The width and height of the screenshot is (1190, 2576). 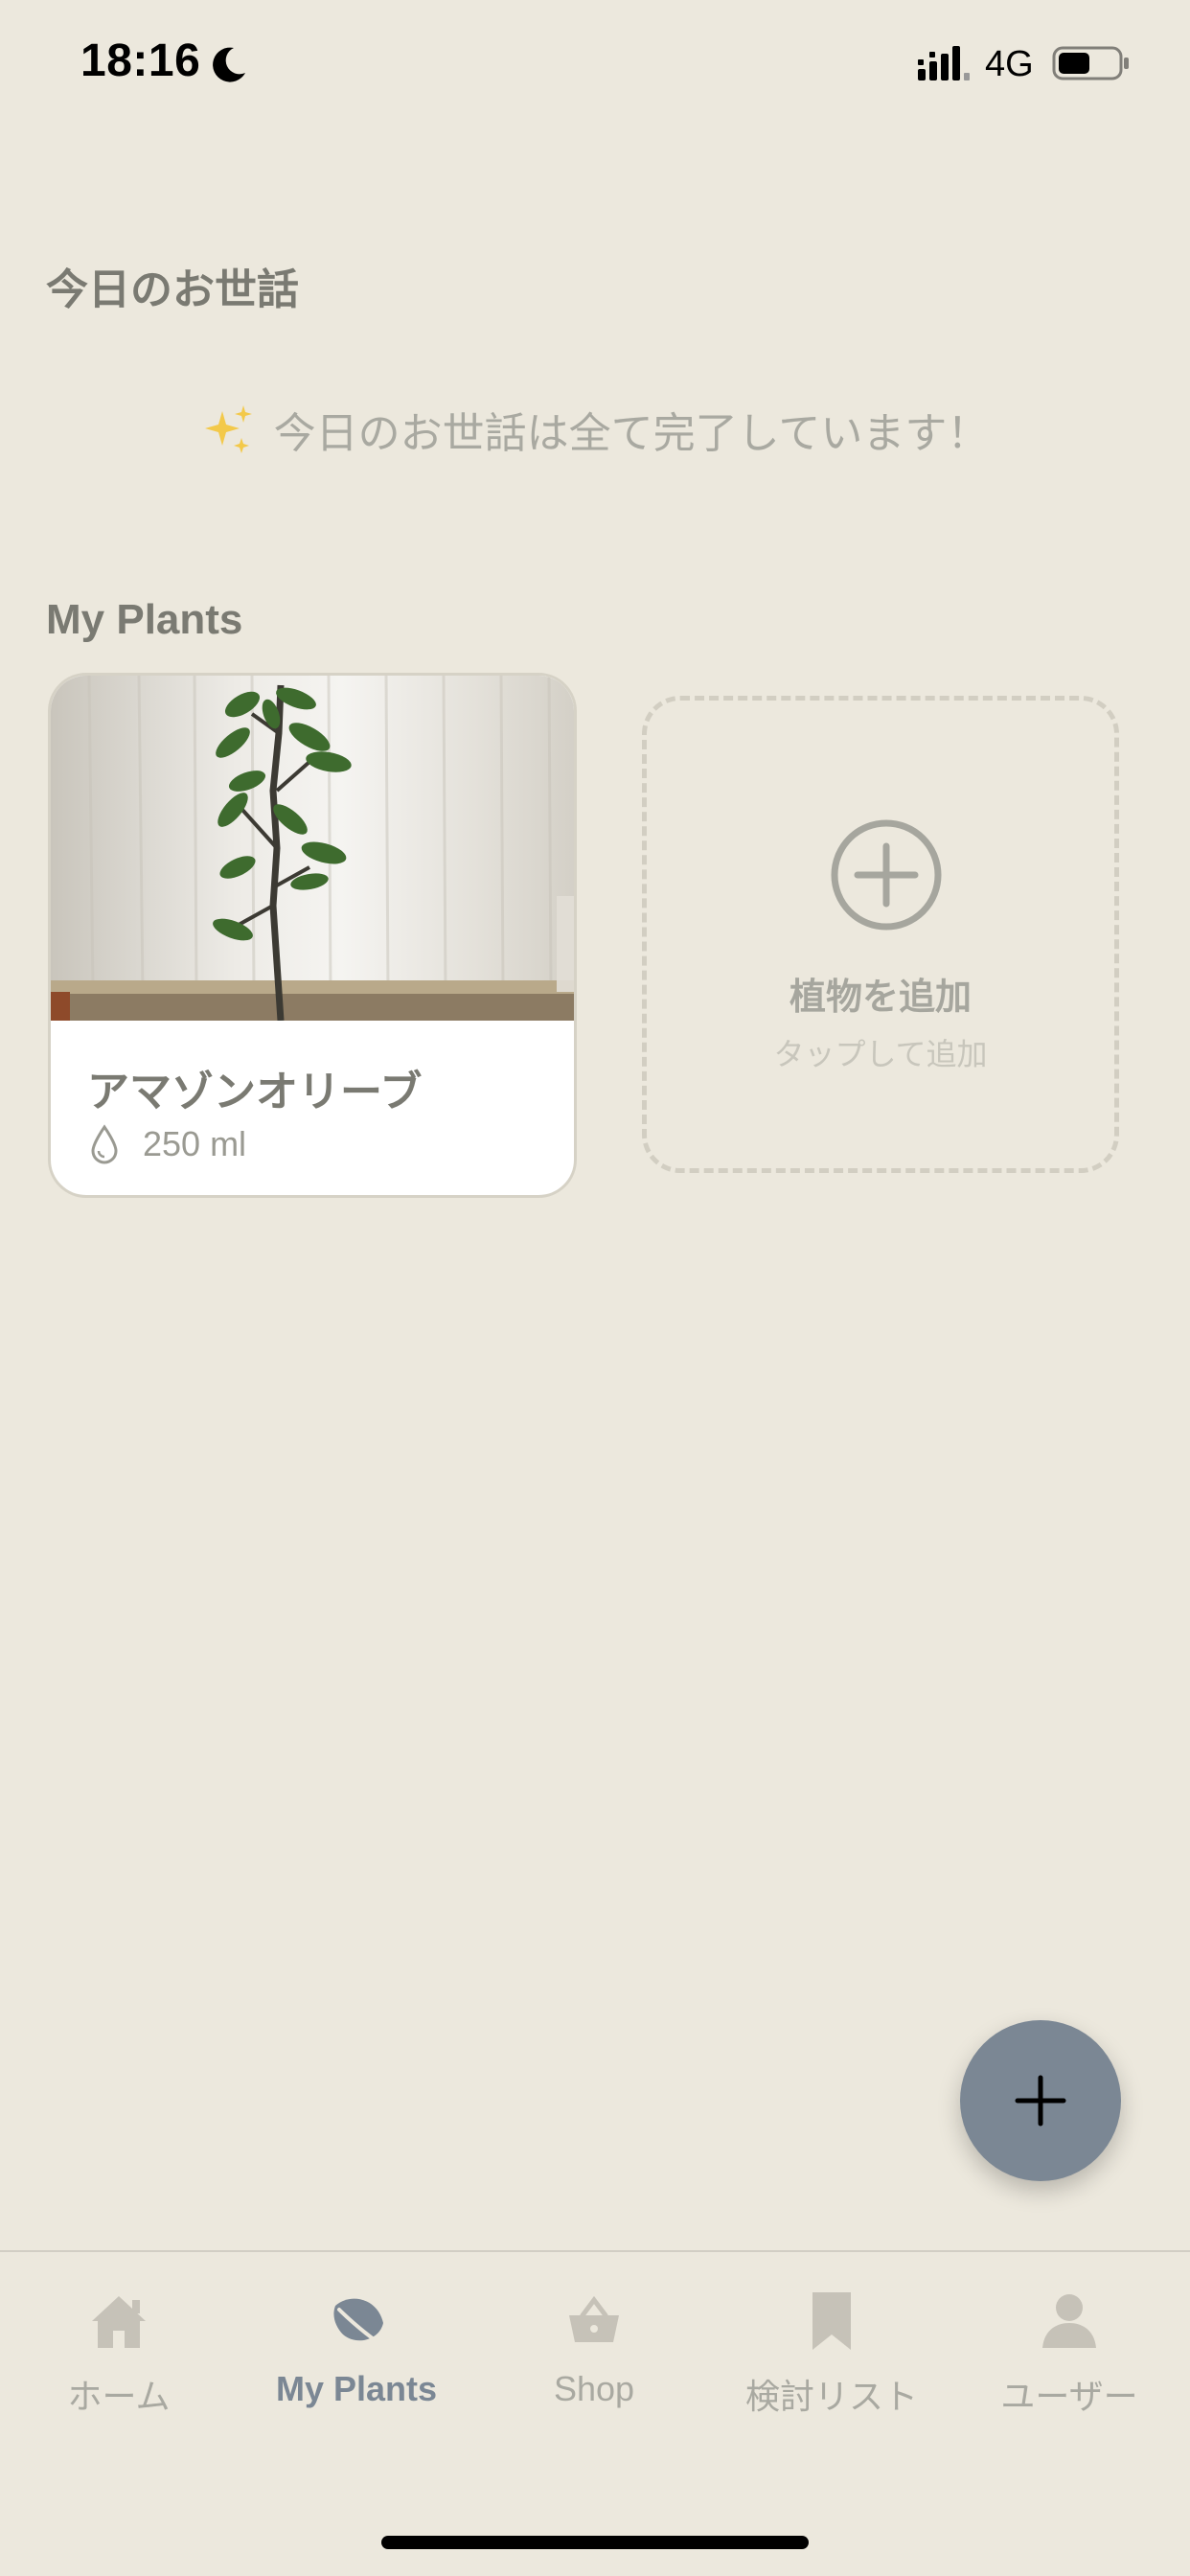 What do you see at coordinates (881, 998) in the screenshot?
I see `add-plant-title: 植物を追加` at bounding box center [881, 998].